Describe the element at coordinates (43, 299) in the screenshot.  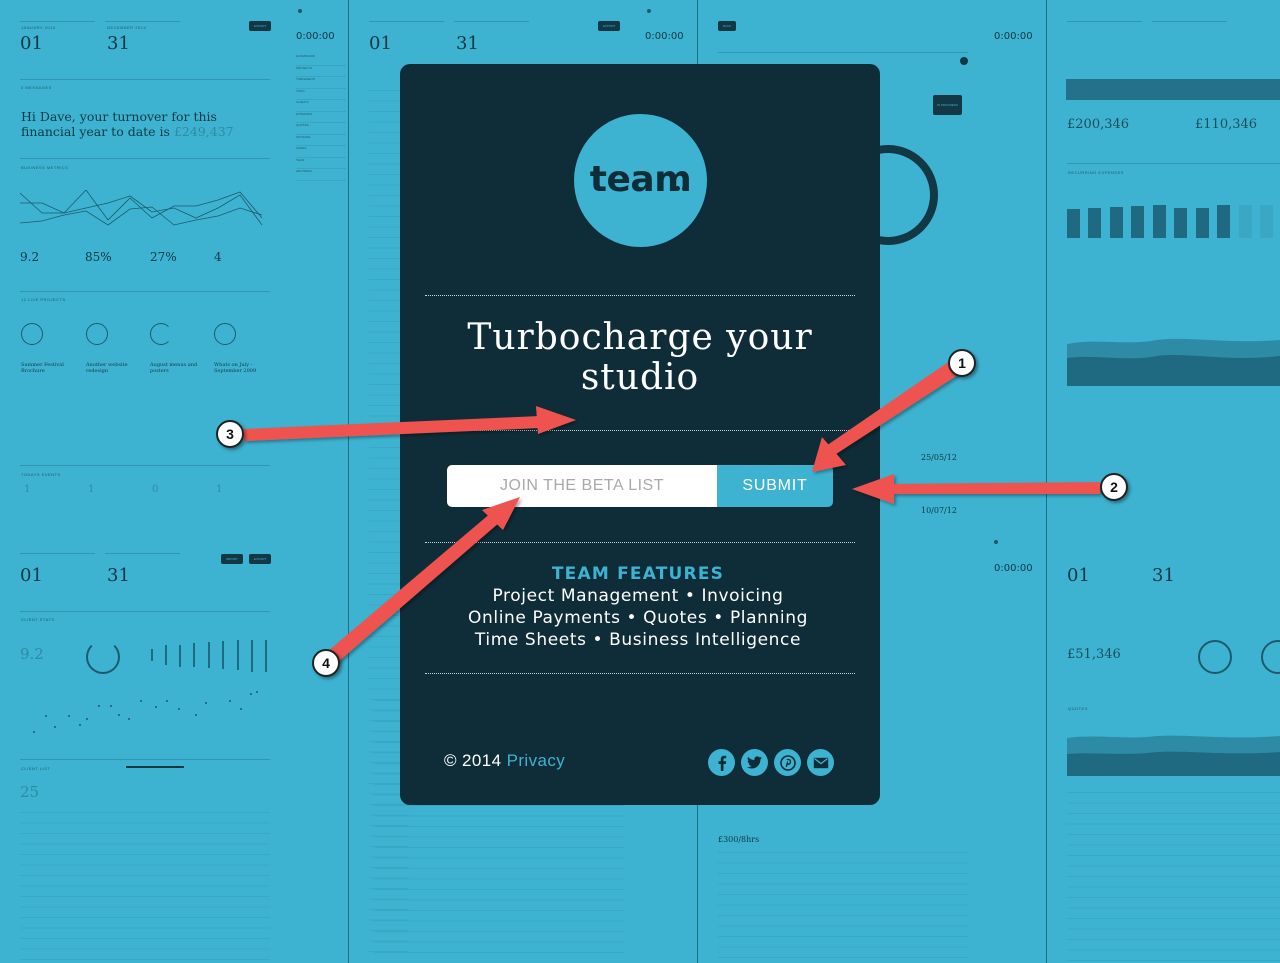
I see `live-projects-label: 12 live projects` at that location.